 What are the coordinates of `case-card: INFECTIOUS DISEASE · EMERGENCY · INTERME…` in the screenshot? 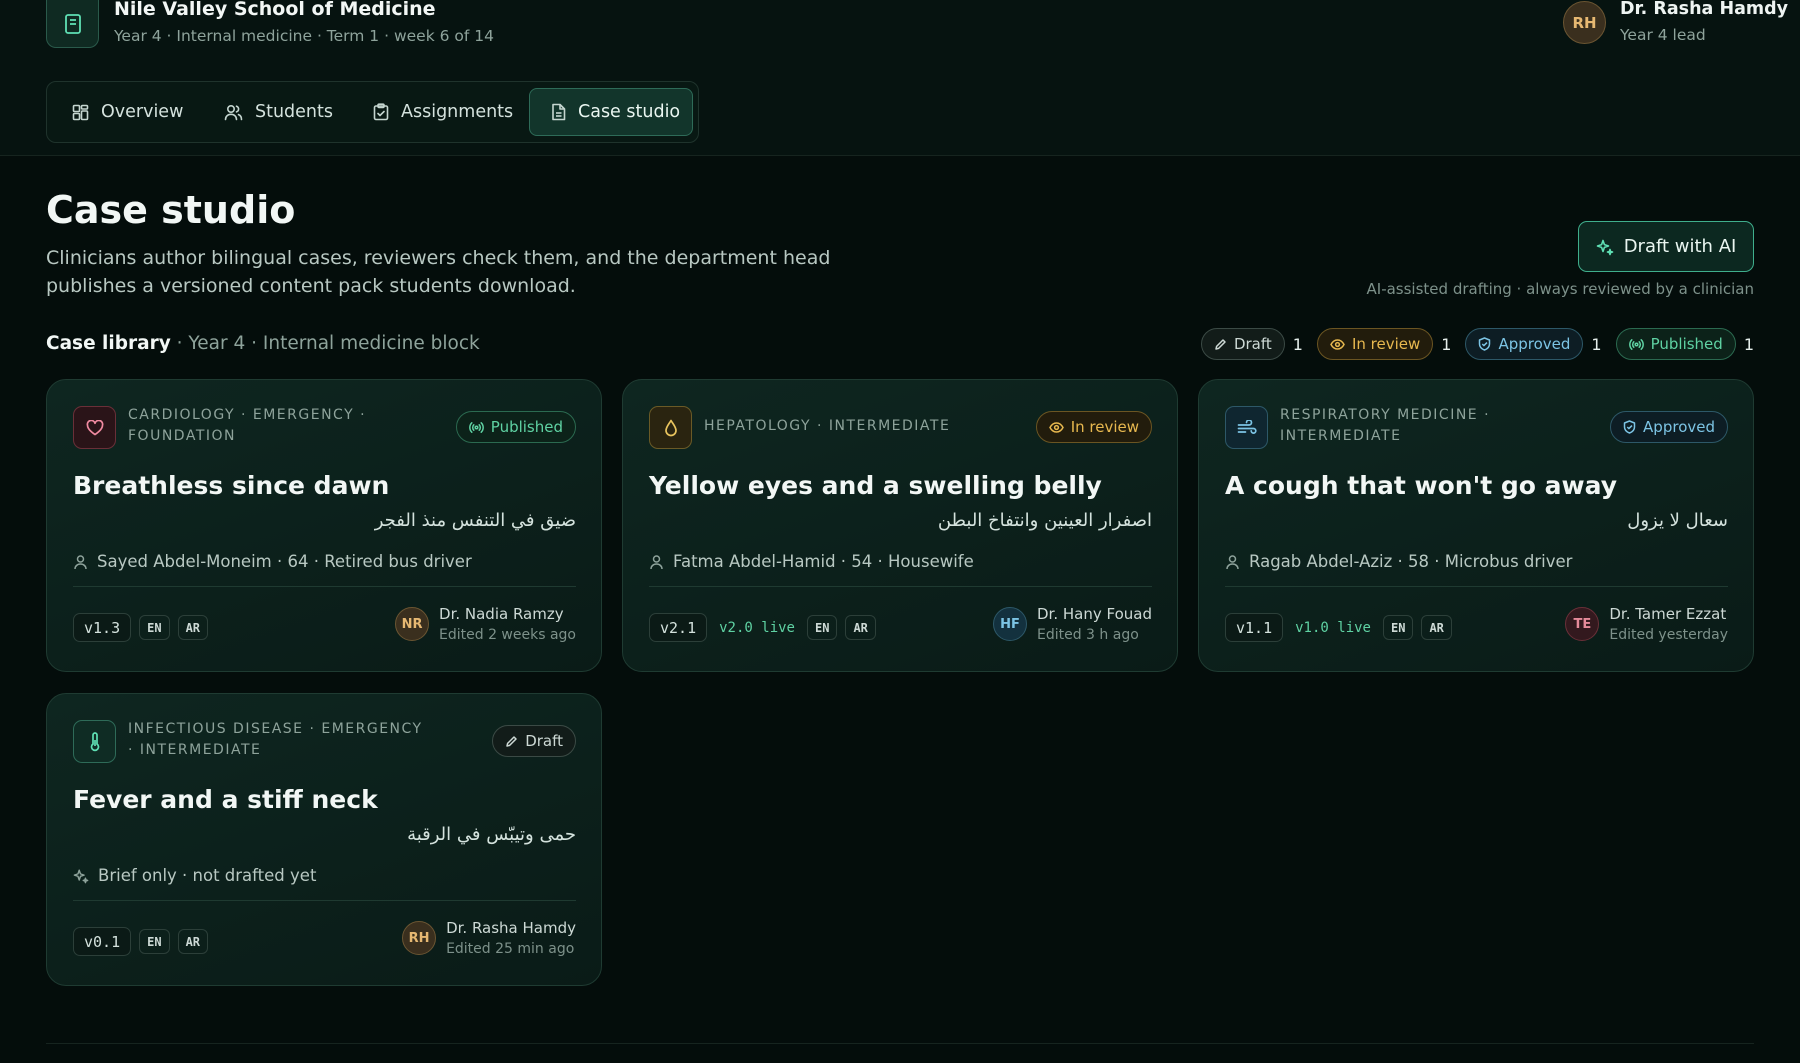 It's located at (324, 839).